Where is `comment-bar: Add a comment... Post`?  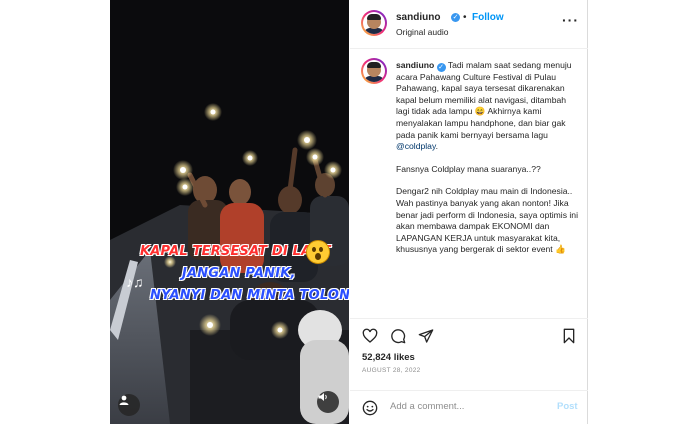 comment-bar: Add a comment... Post is located at coordinates (469, 408).